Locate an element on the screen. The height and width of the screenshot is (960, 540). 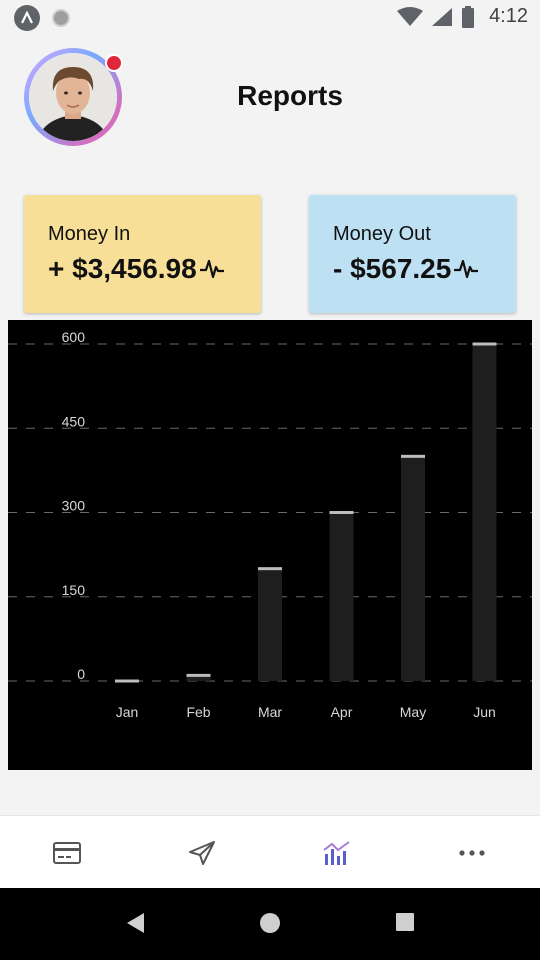
money-in-card: Money In + $3,456.98 is located at coordinates (142, 254).